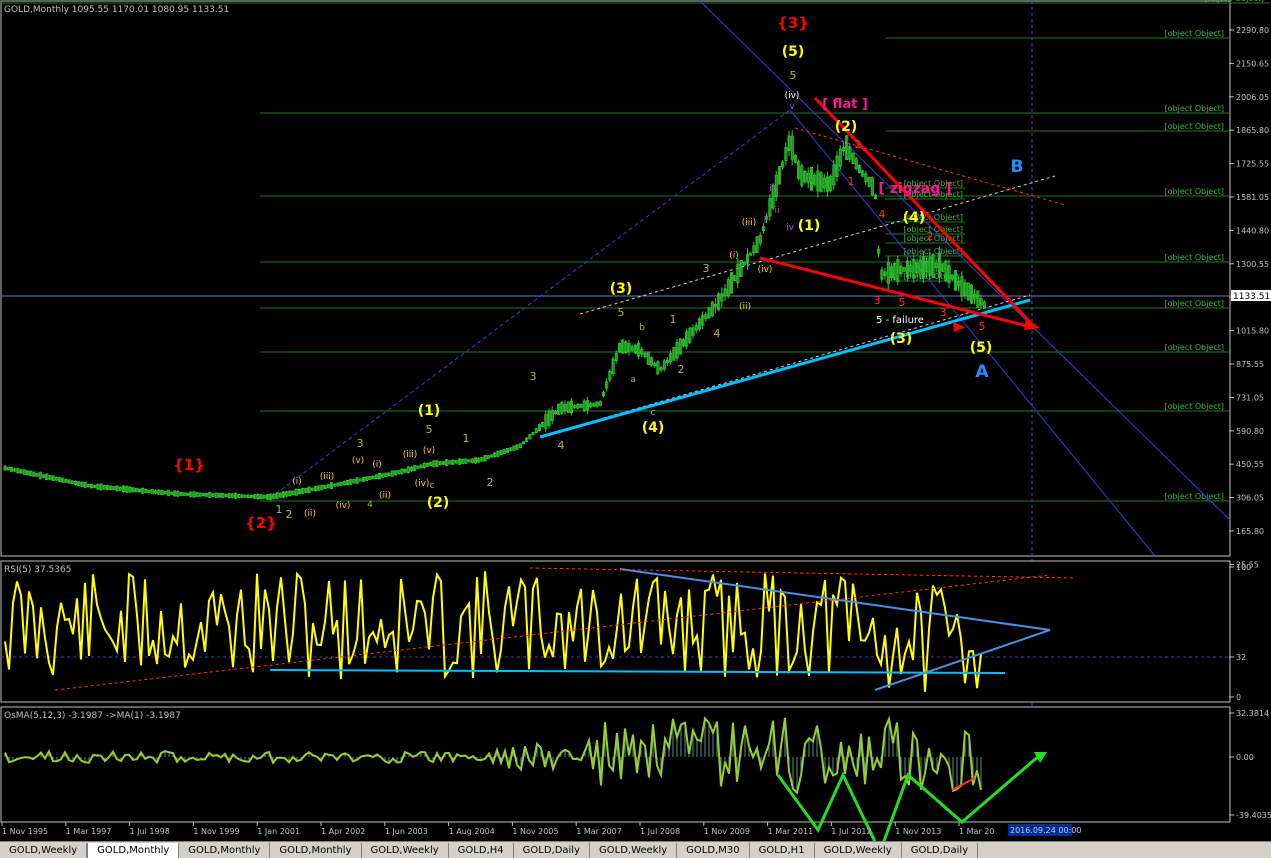  What do you see at coordinates (1252, 63) in the screenshot?
I see `price-tick-label: 2150.65` at bounding box center [1252, 63].